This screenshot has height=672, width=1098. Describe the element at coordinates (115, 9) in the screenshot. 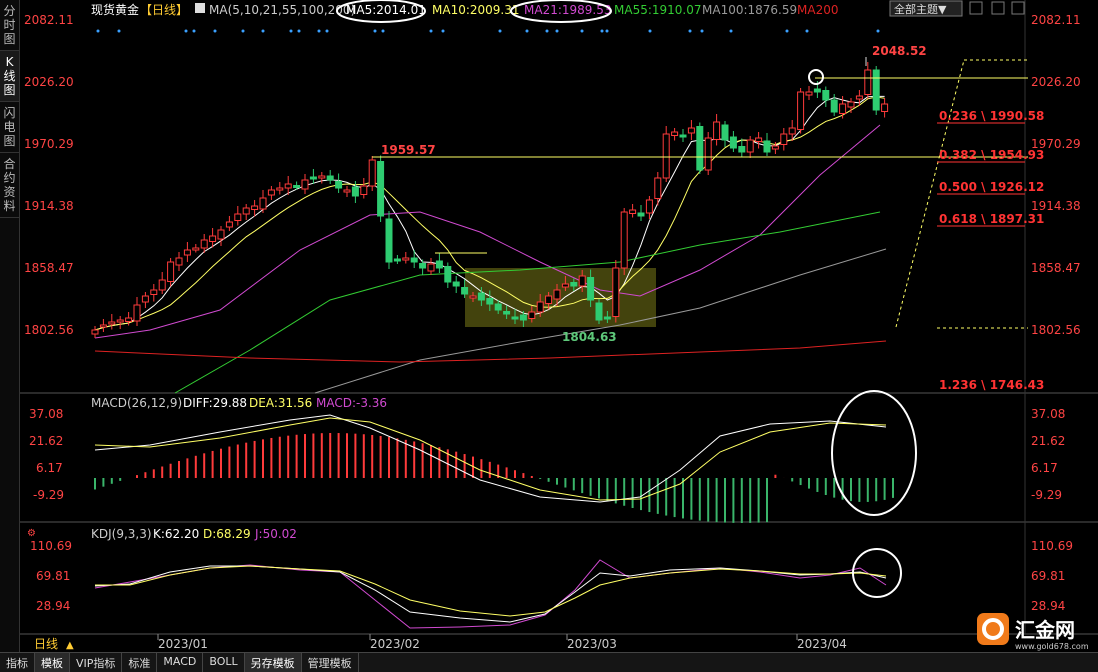

I see `instrument-name: 现货黄金` at that location.